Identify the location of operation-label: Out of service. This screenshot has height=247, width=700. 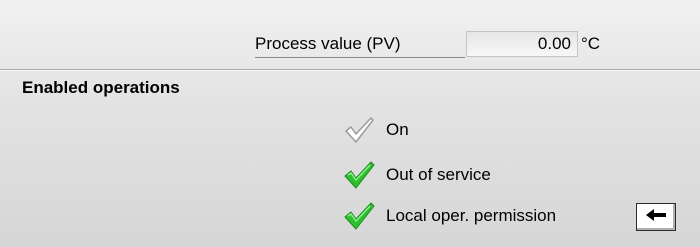
(438, 174).